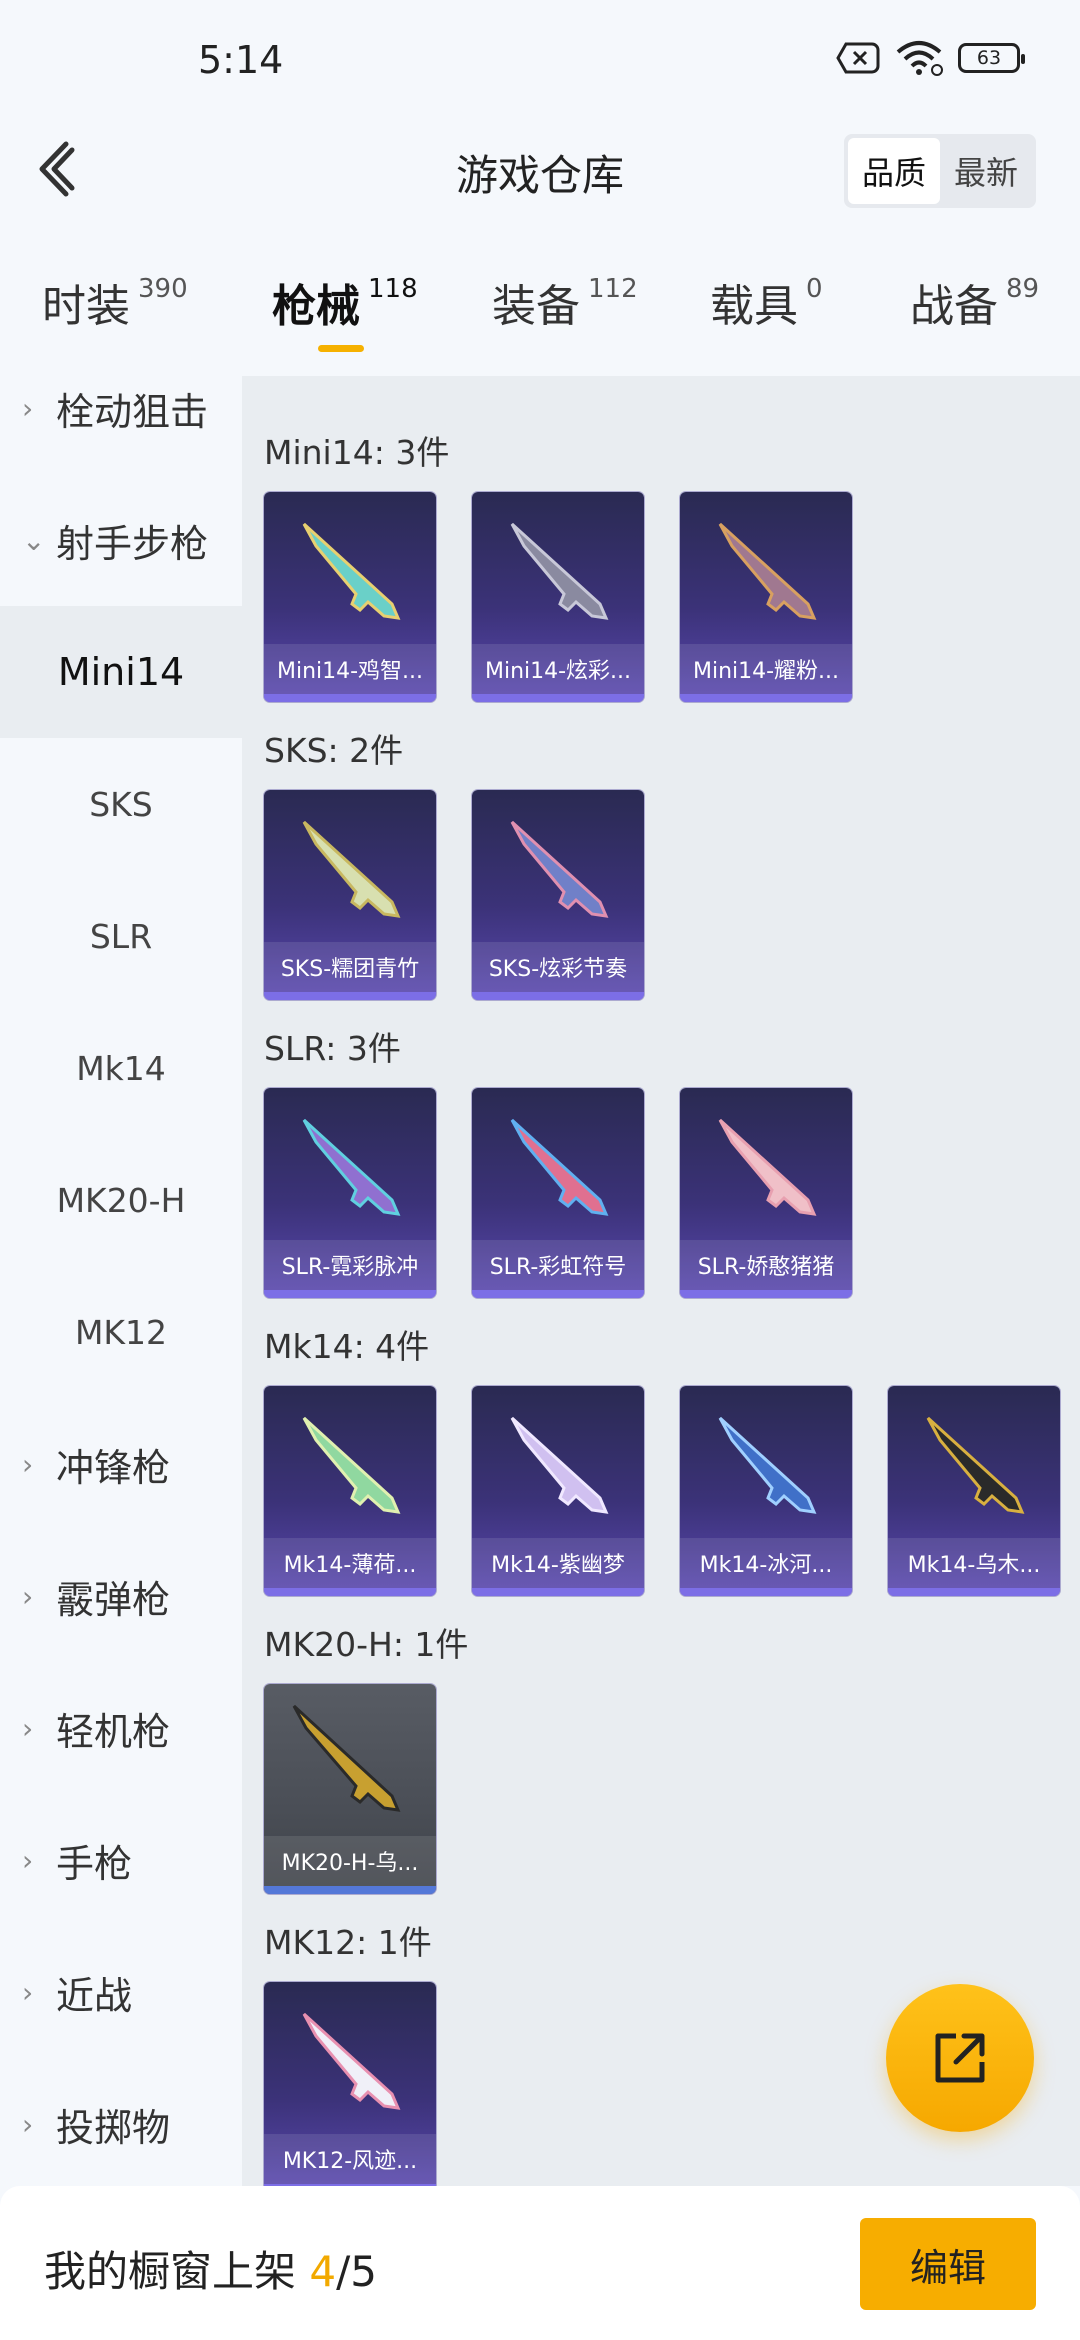  I want to click on sidebar-item-mini14: Mini14, so click(121, 672).